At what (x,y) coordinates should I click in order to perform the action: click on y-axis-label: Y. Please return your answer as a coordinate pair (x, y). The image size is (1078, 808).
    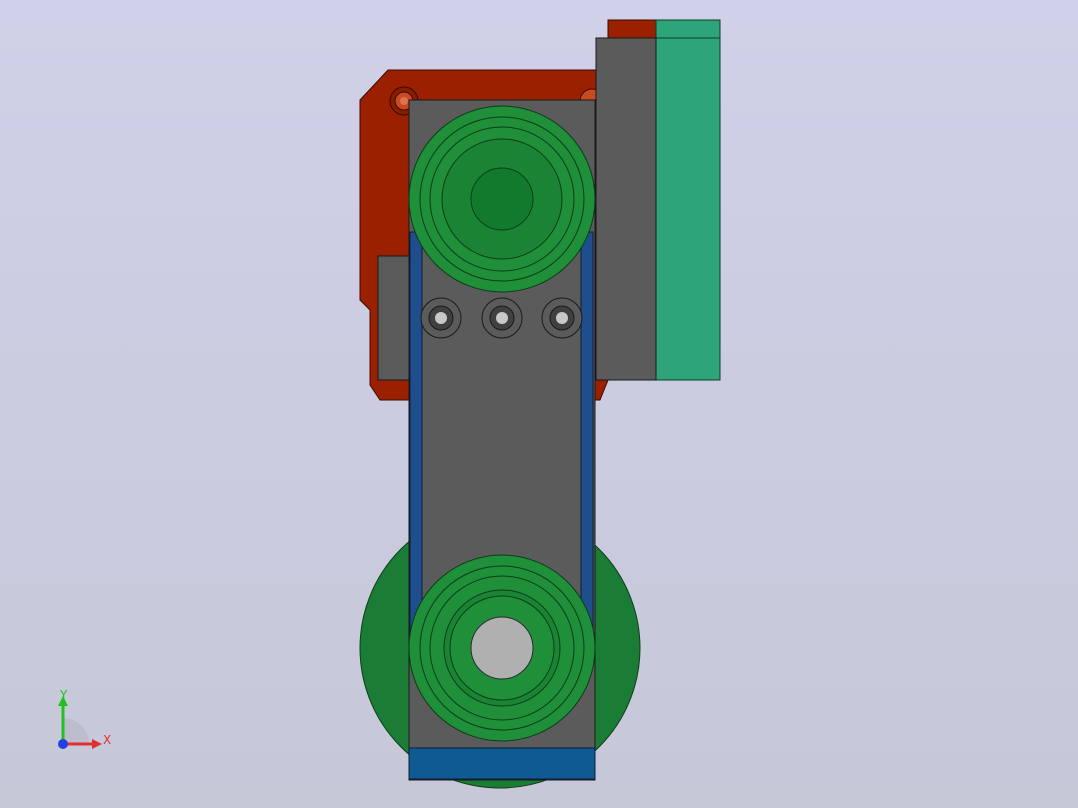
    Looking at the image, I should click on (63, 695).